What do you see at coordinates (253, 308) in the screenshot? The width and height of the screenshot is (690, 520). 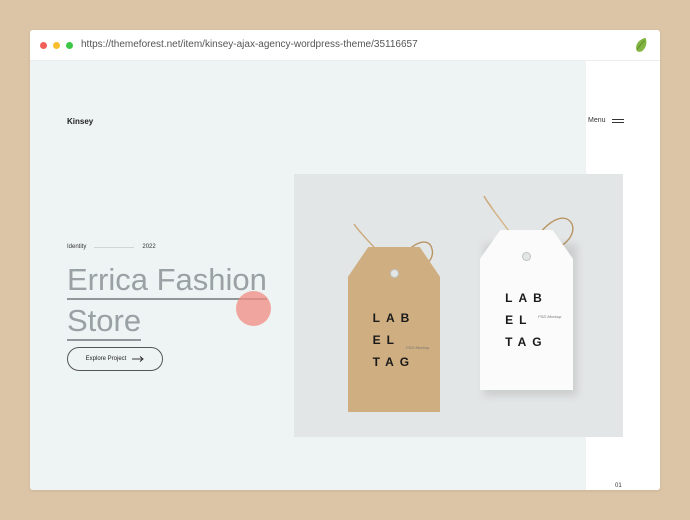 I see `custom-cursor` at bounding box center [253, 308].